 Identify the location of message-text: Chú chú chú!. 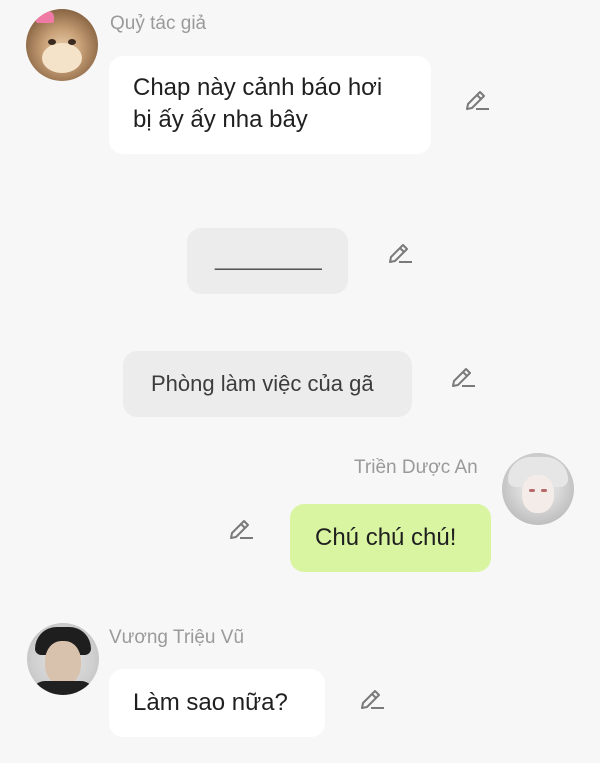
(386, 537).